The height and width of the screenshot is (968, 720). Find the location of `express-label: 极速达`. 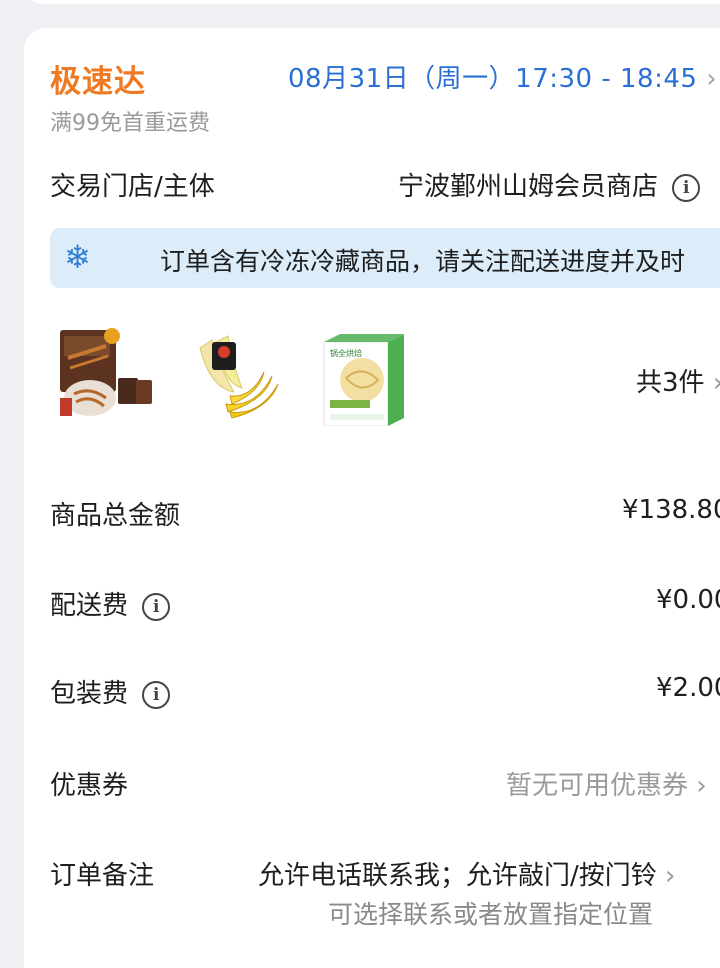

express-label: 极速达 is located at coordinates (98, 82).